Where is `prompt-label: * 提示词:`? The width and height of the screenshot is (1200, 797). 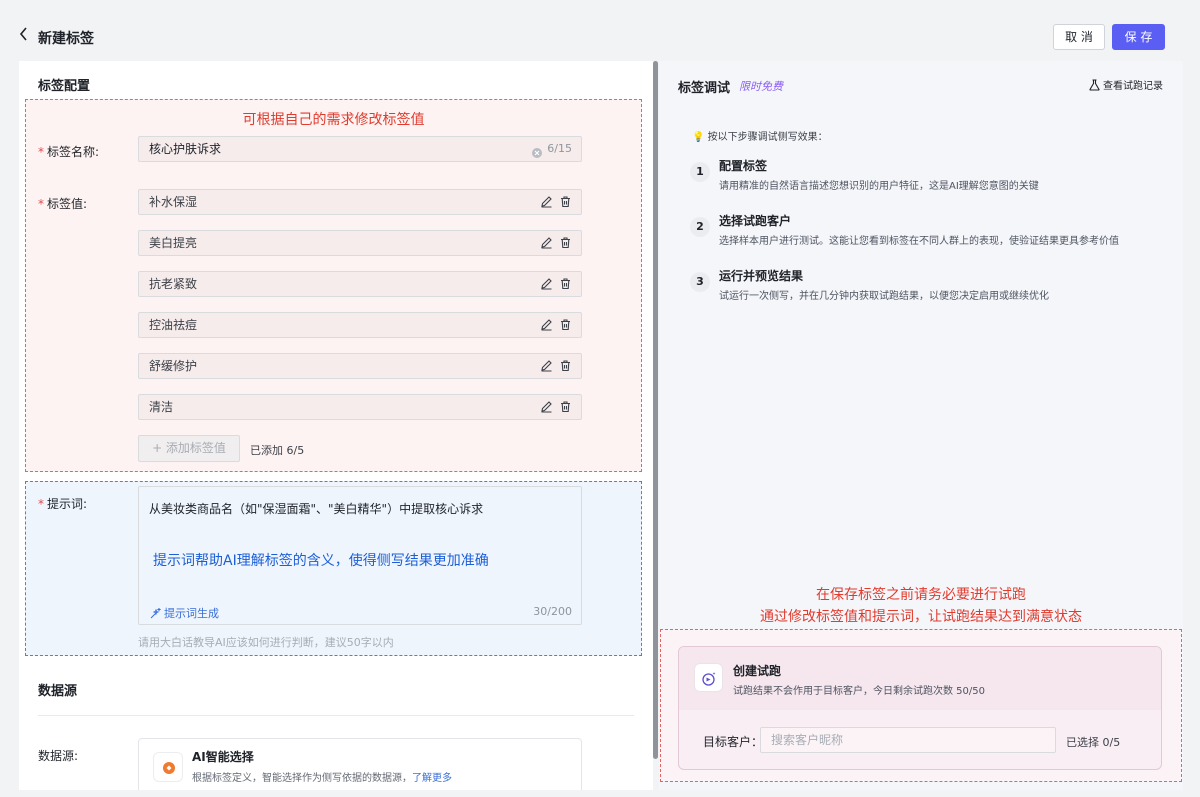 prompt-label: * 提示词: is located at coordinates (63, 504).